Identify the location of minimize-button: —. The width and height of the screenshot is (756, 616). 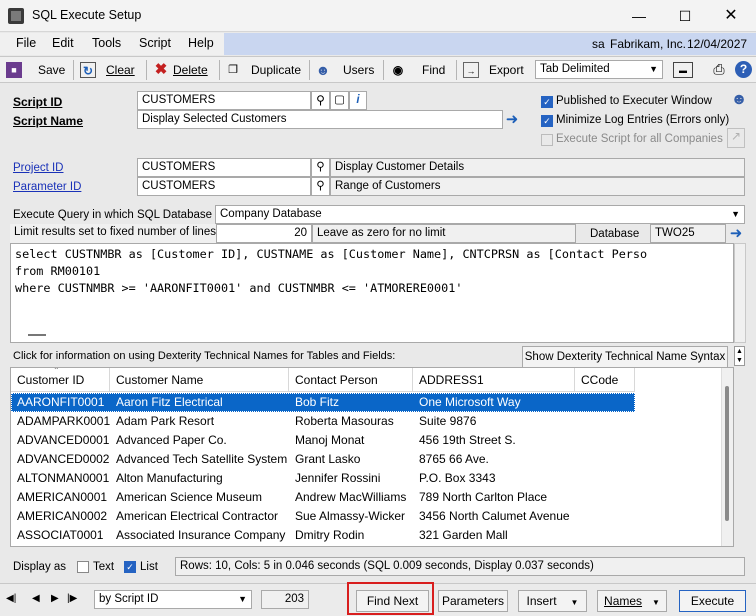
(639, 16).